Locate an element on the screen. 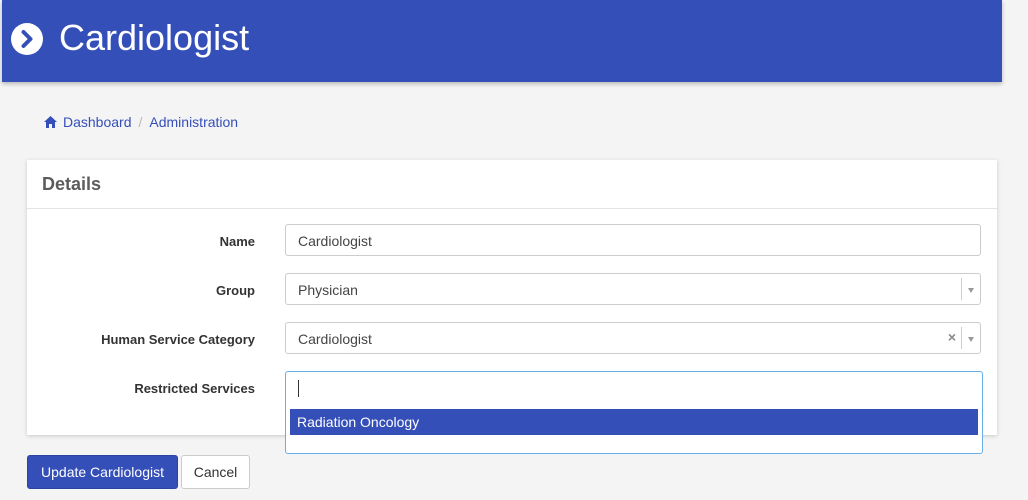  category-dropdown-toggle is located at coordinates (970, 338).